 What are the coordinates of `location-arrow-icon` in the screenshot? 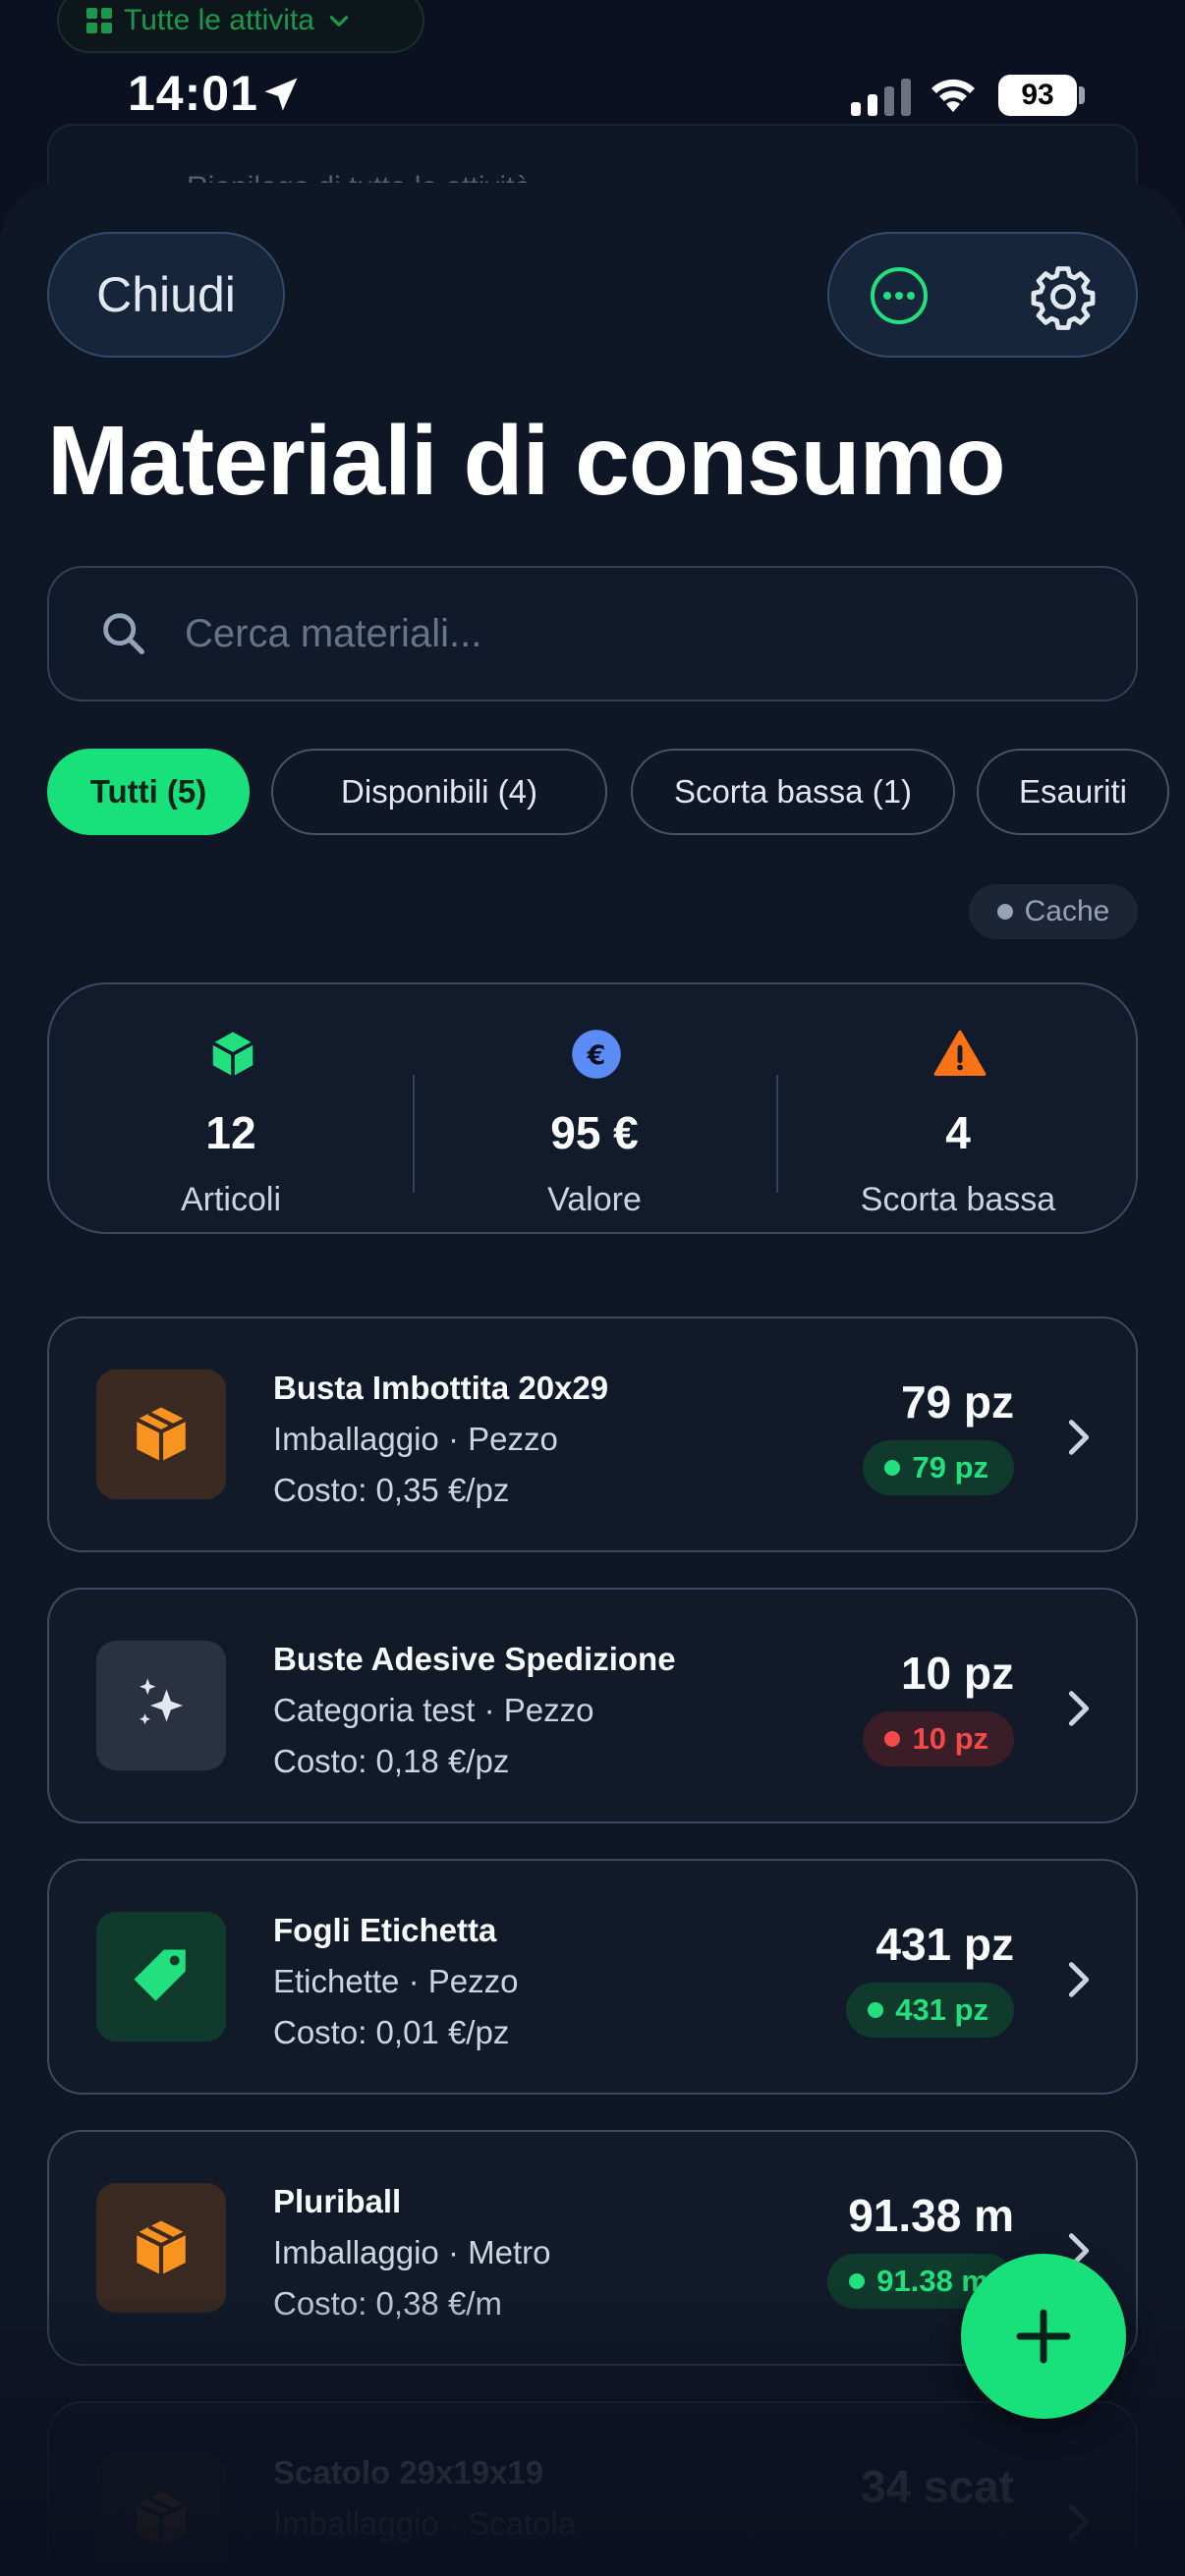 It's located at (281, 94).